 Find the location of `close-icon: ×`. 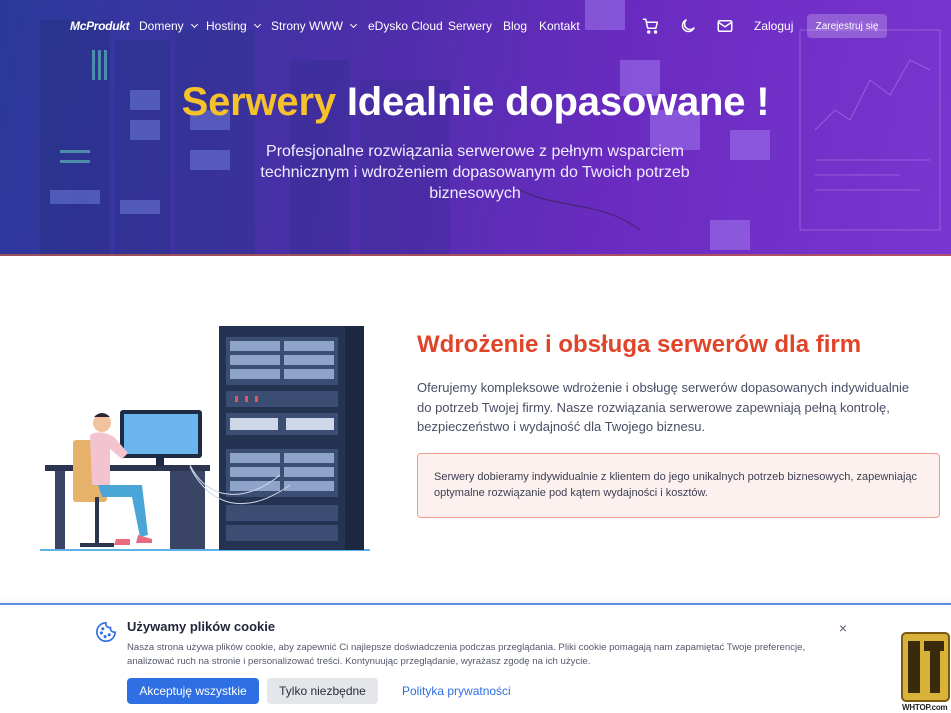

close-icon: × is located at coordinates (843, 628).